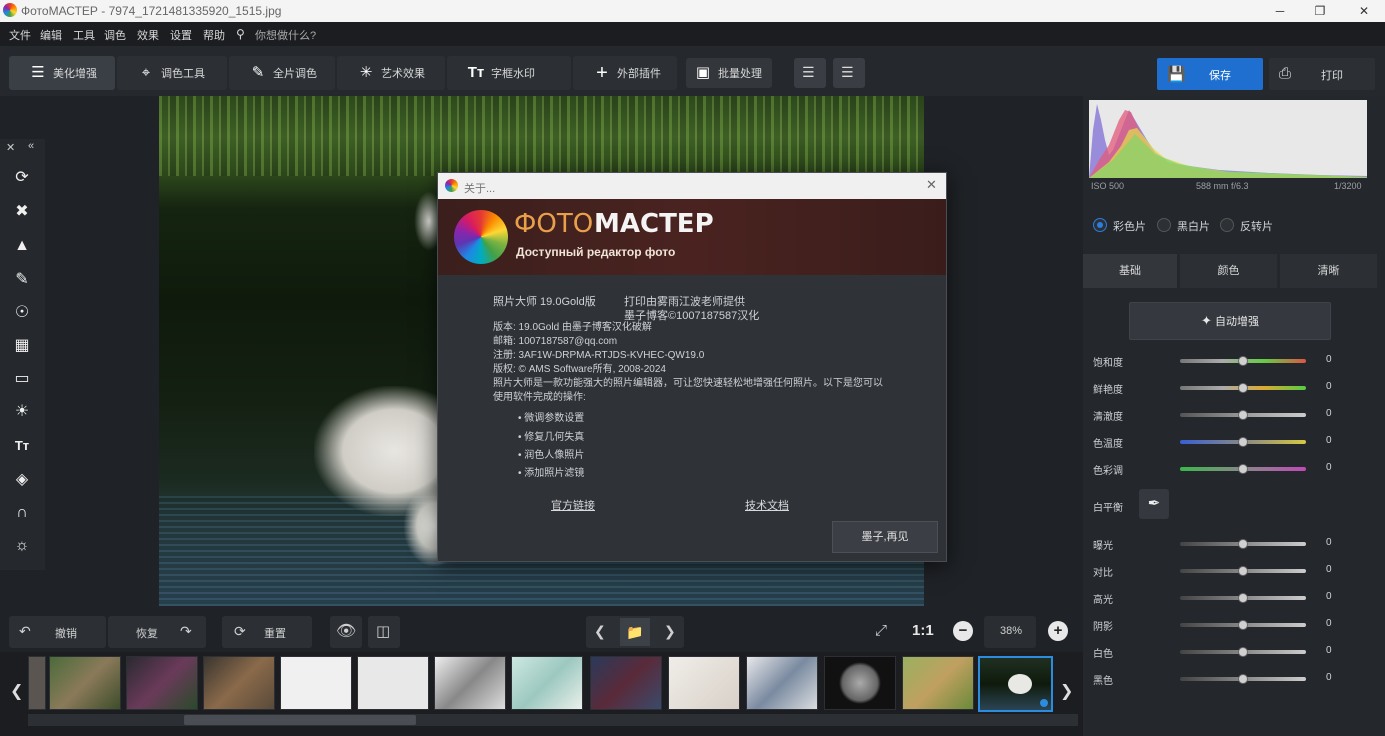 This screenshot has height=736, width=1385. Describe the element at coordinates (1243, 415) in the screenshot. I see `clarity-slider-knob` at that location.